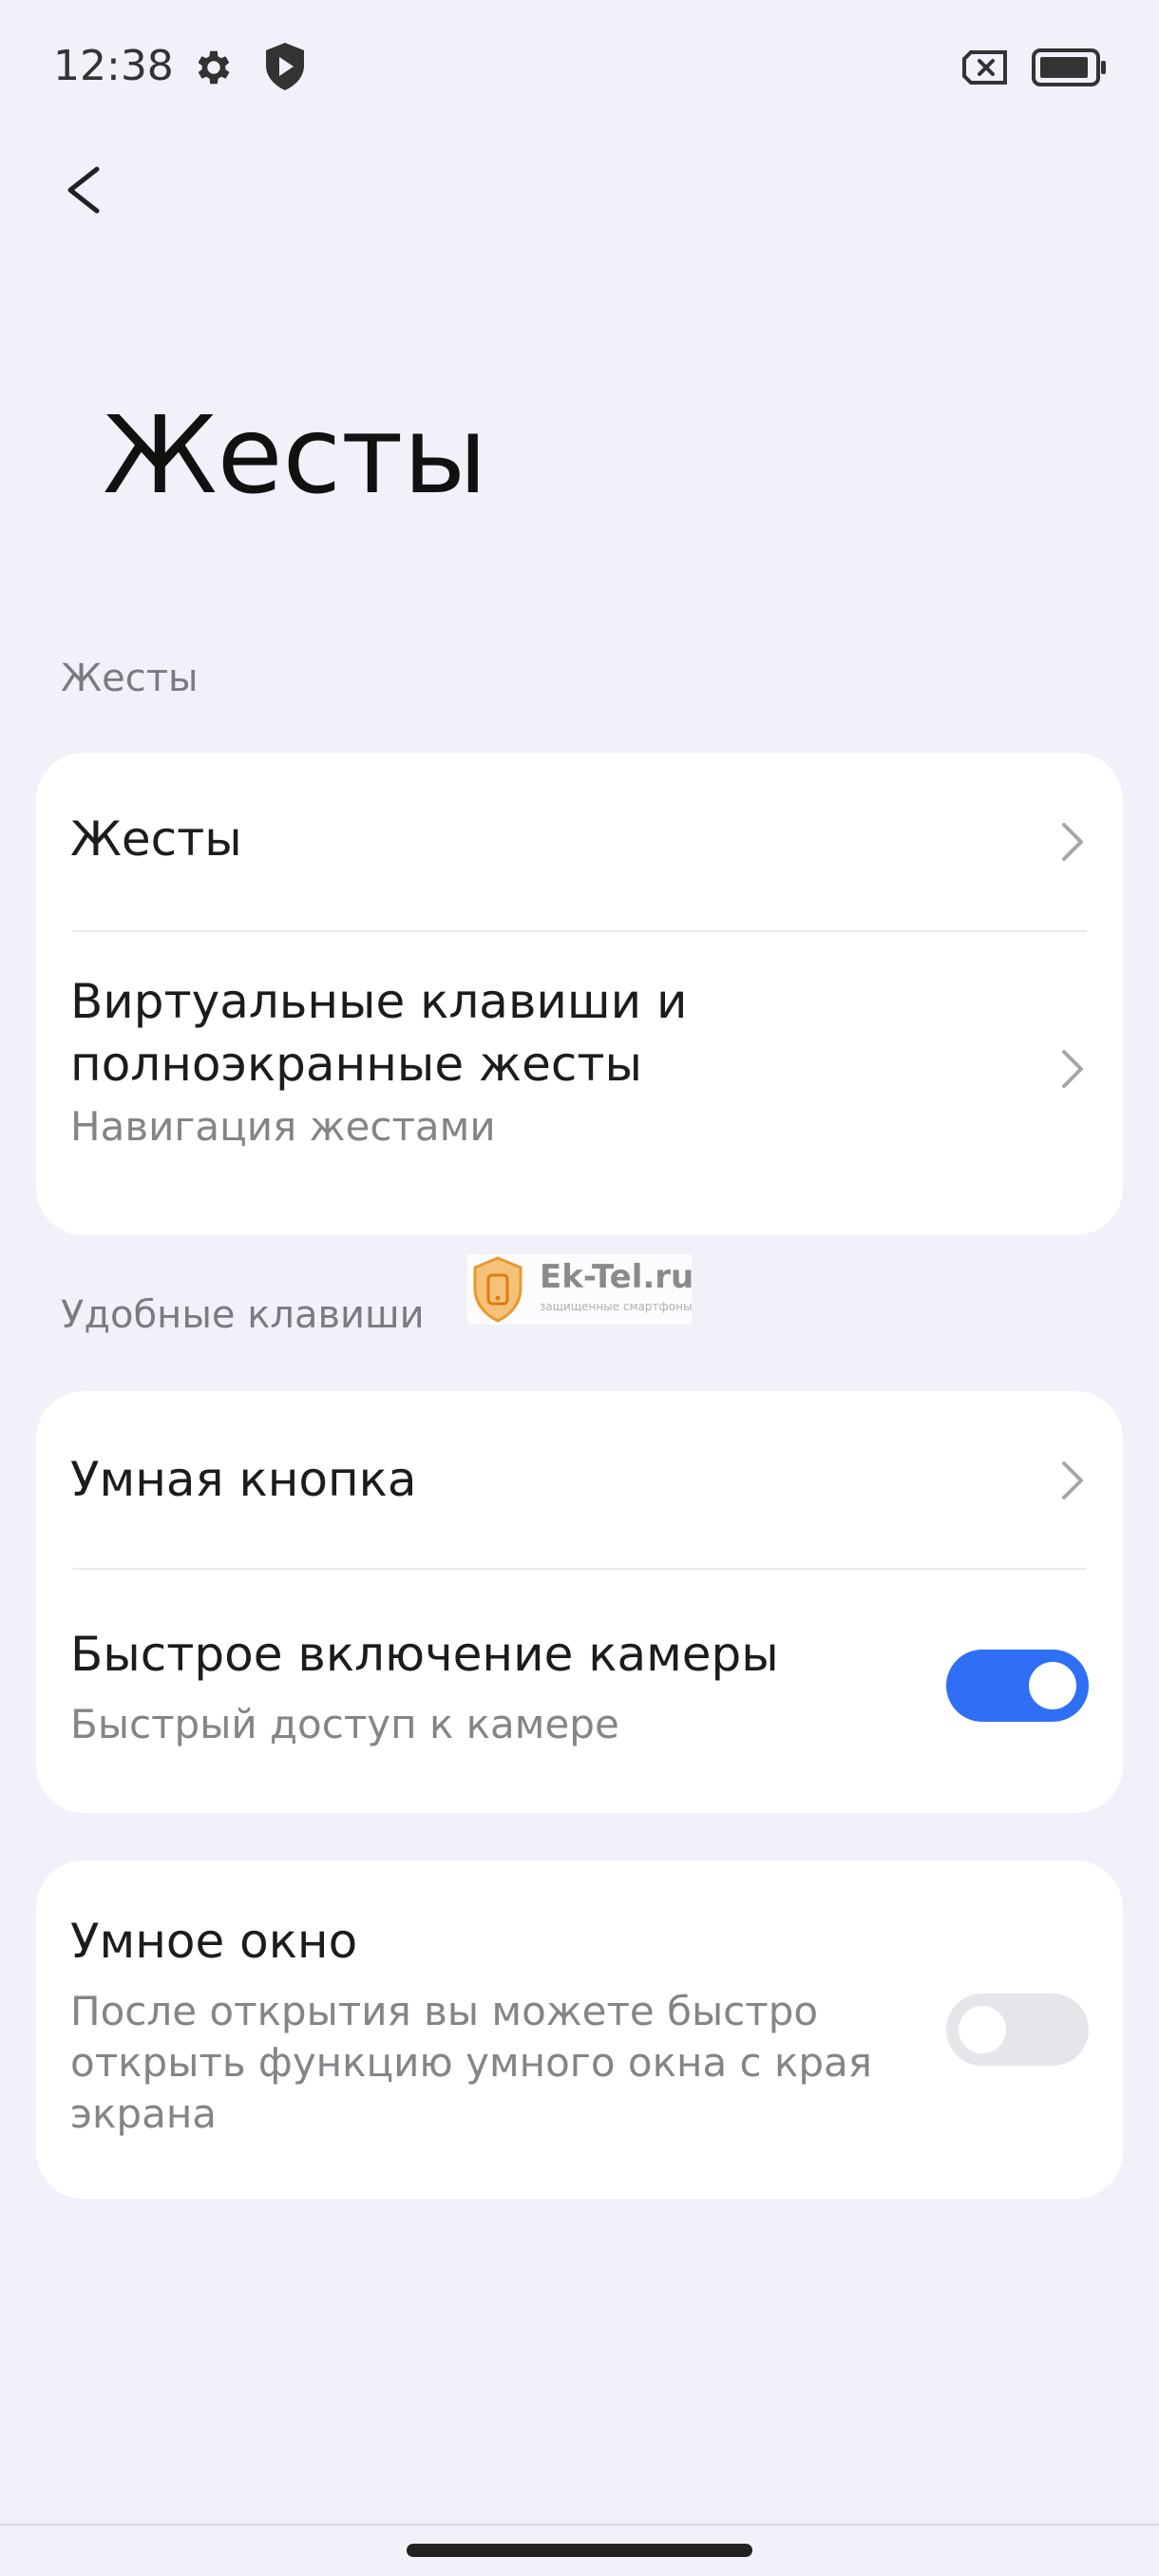 The height and width of the screenshot is (2576, 1159). What do you see at coordinates (617, 1277) in the screenshot?
I see `watermark-text: Ek-Tel.ru` at bounding box center [617, 1277].